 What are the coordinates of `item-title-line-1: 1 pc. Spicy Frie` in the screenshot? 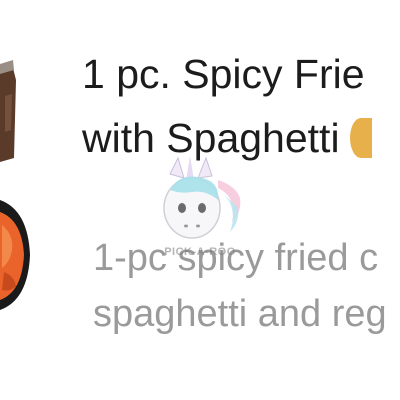 It's located at (223, 74).